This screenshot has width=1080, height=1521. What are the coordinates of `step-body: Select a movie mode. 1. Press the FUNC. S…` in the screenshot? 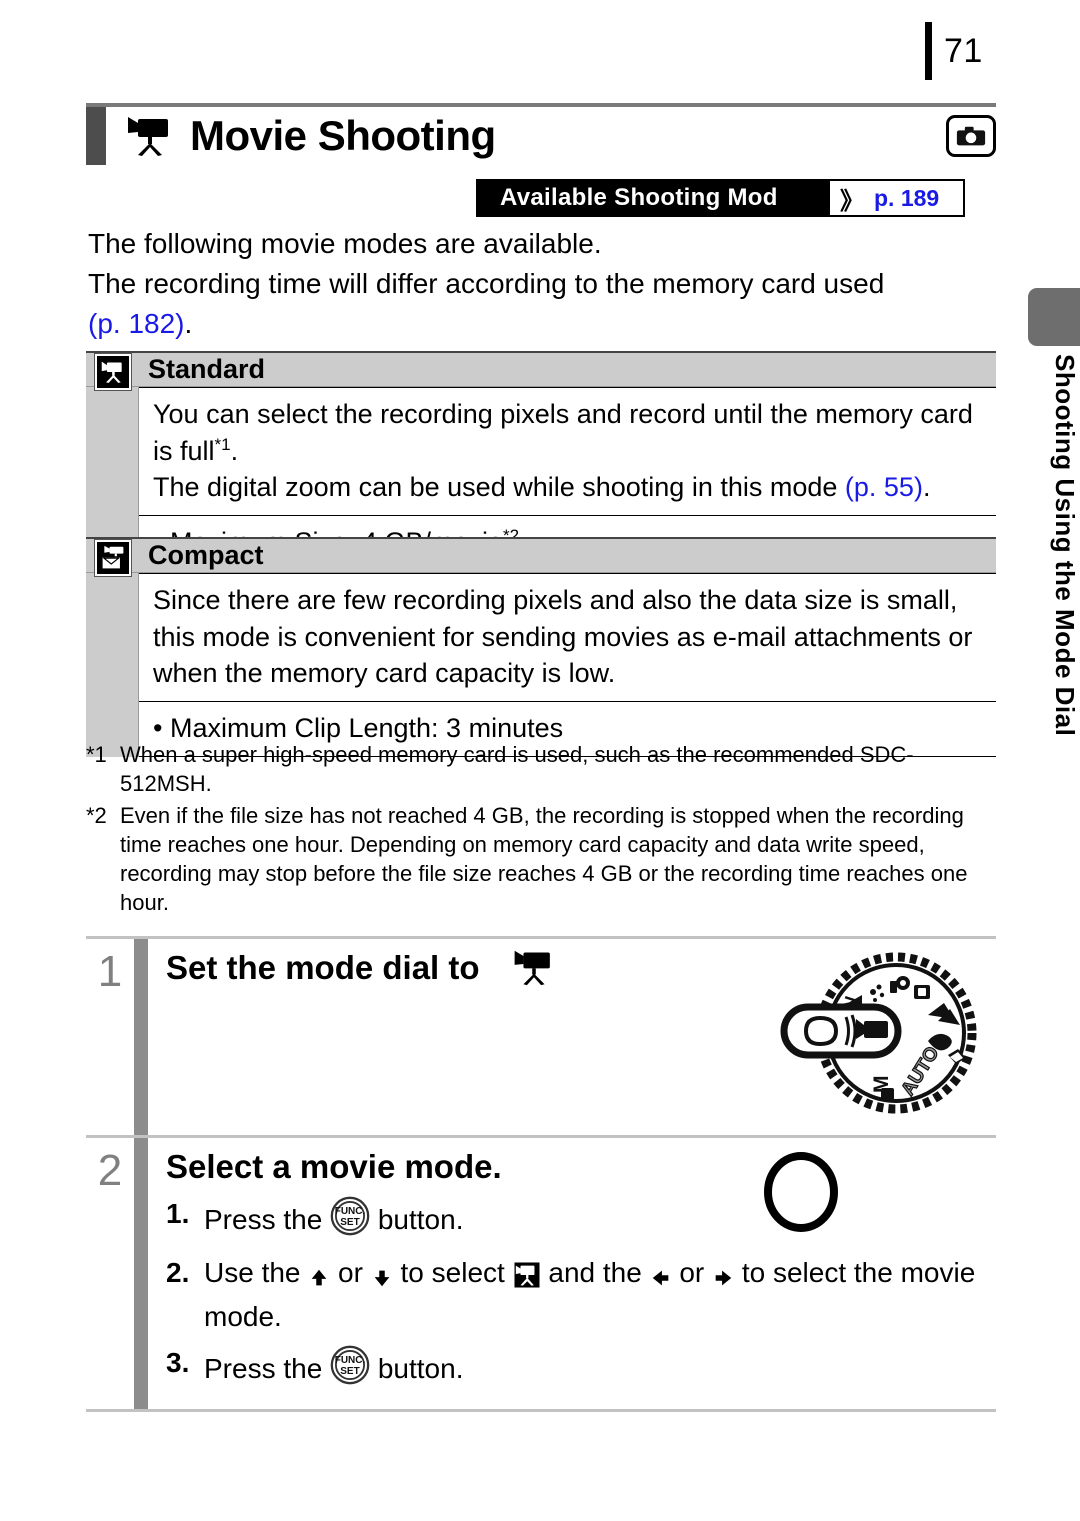 It's located at (572, 1273).